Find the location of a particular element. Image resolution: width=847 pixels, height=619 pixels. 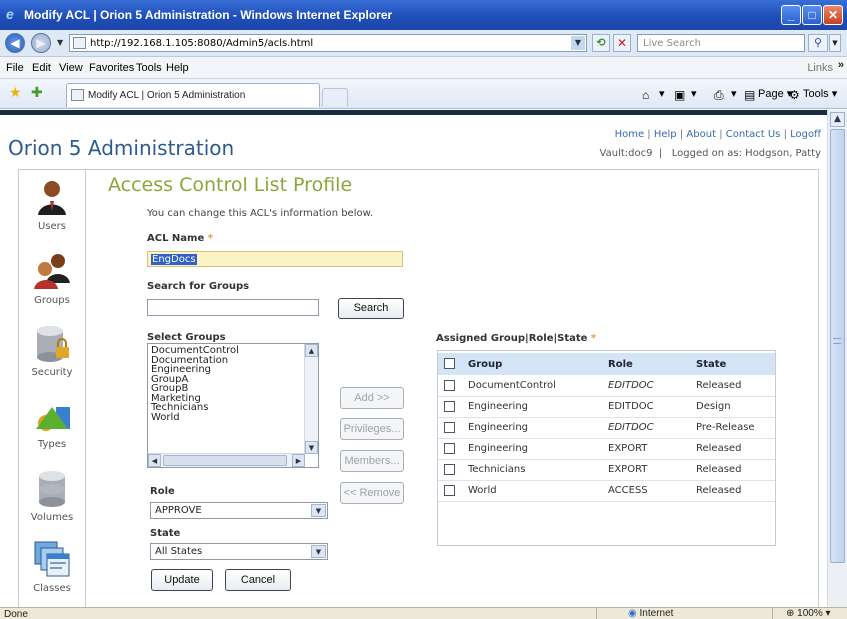

contact-us-link: Contact Us is located at coordinates (753, 134).